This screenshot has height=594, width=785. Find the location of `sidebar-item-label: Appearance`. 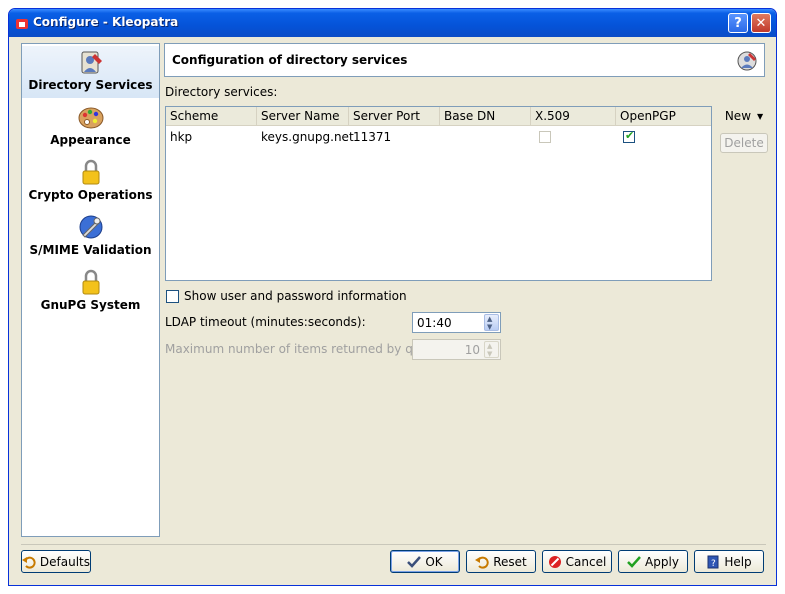

sidebar-item-label: Appearance is located at coordinates (90, 140).